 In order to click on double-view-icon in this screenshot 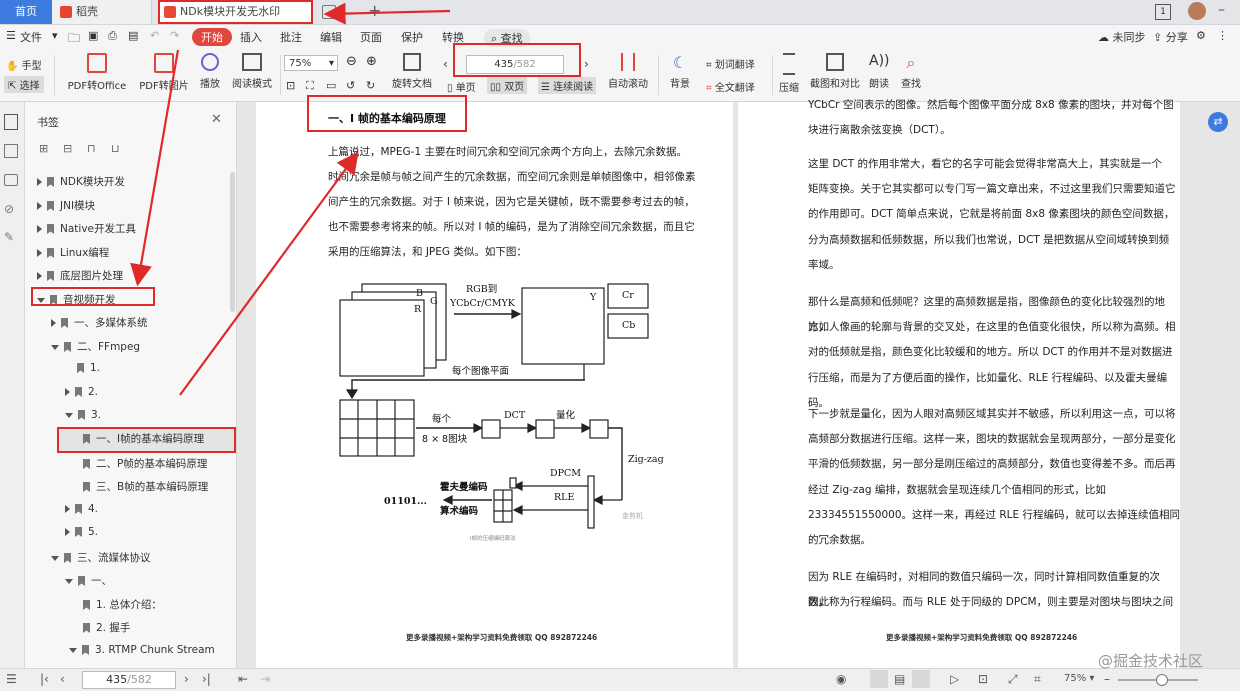, I will do `click(921, 679)`.